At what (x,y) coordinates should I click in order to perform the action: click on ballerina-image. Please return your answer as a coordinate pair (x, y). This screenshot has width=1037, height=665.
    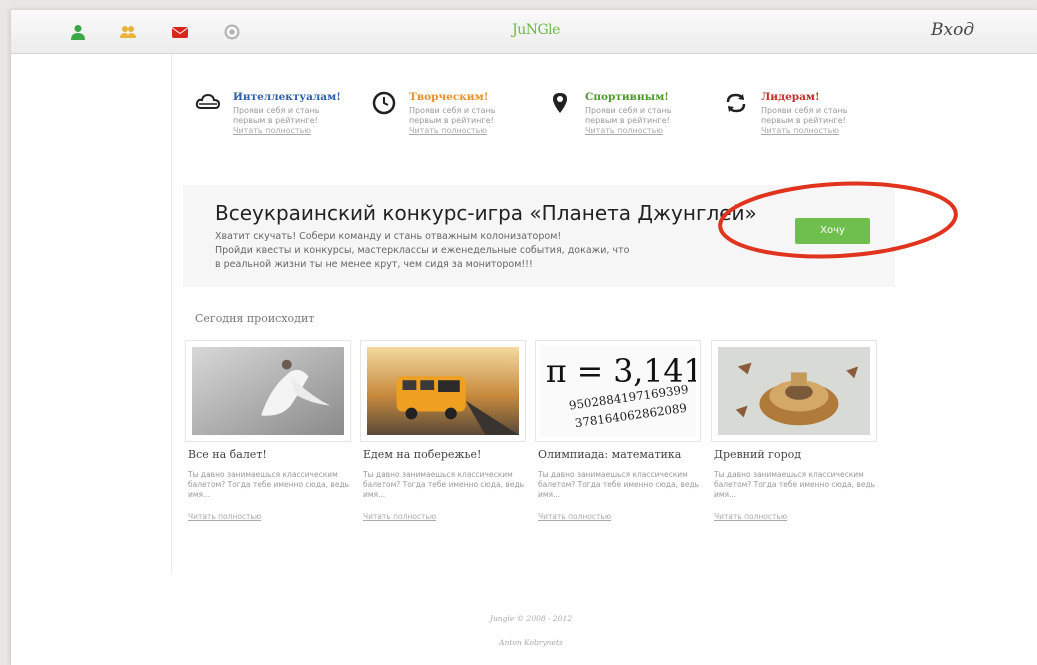
    Looking at the image, I should click on (268, 391).